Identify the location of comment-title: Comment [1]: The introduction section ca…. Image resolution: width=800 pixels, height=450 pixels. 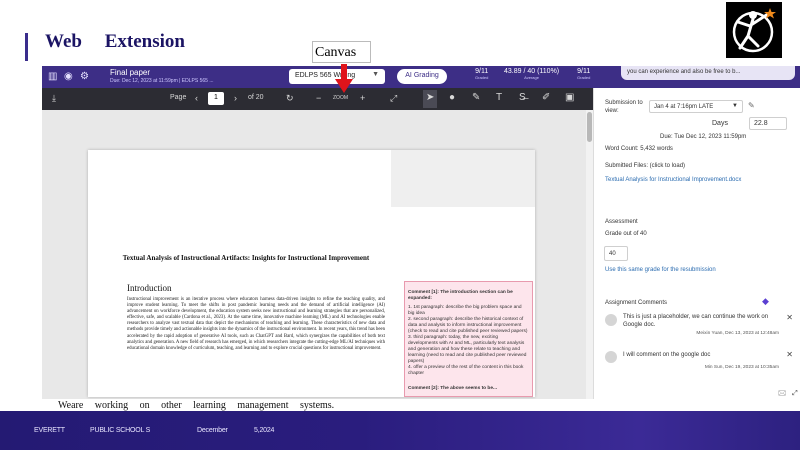
(460, 295).